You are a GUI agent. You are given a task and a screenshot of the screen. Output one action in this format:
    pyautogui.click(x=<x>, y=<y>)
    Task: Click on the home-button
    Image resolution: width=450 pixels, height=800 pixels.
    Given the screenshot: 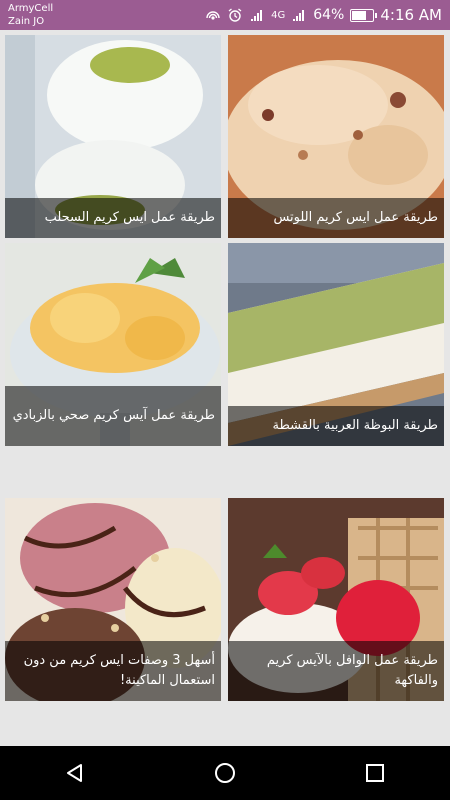 What is the action you would take?
    pyautogui.click(x=225, y=773)
    